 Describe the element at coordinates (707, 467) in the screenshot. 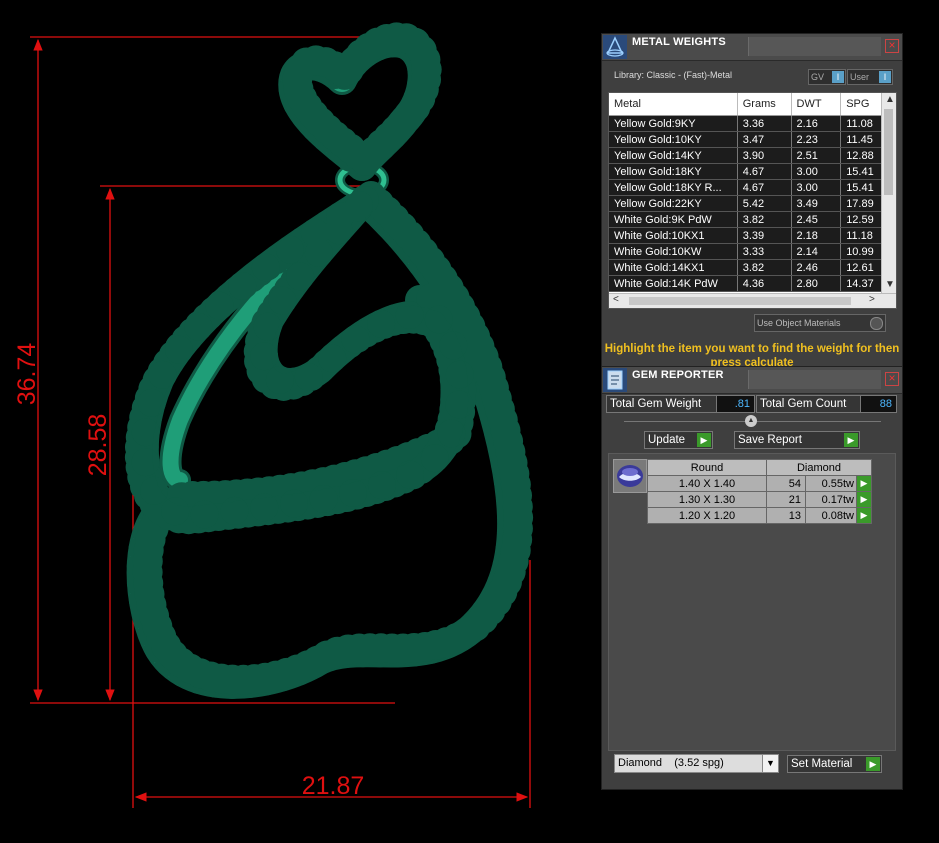

I see `shape-header: Round` at that location.